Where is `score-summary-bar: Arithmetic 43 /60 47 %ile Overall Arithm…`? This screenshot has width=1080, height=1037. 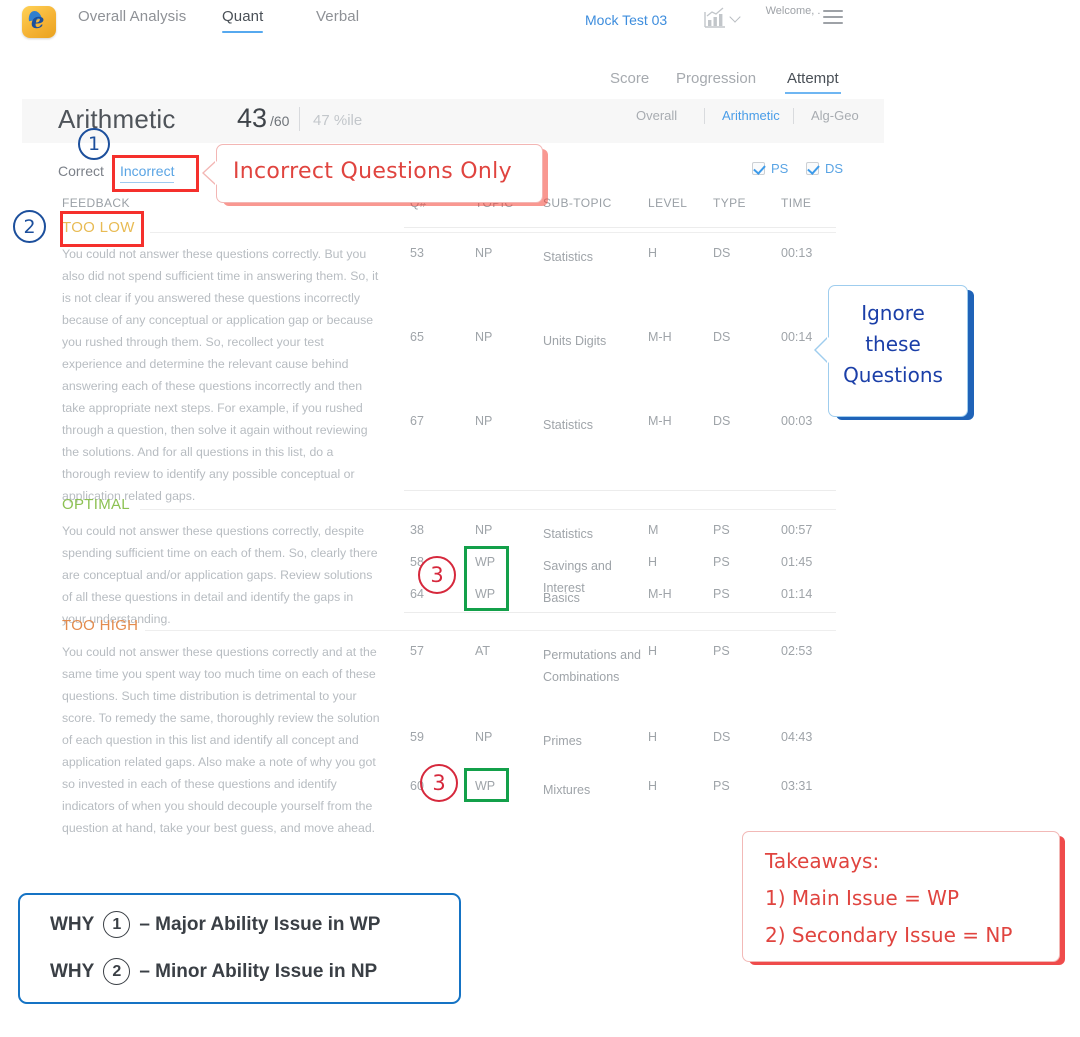
score-summary-bar: Arithmetic 43 /60 47 %ile Overall Arithm… is located at coordinates (453, 121).